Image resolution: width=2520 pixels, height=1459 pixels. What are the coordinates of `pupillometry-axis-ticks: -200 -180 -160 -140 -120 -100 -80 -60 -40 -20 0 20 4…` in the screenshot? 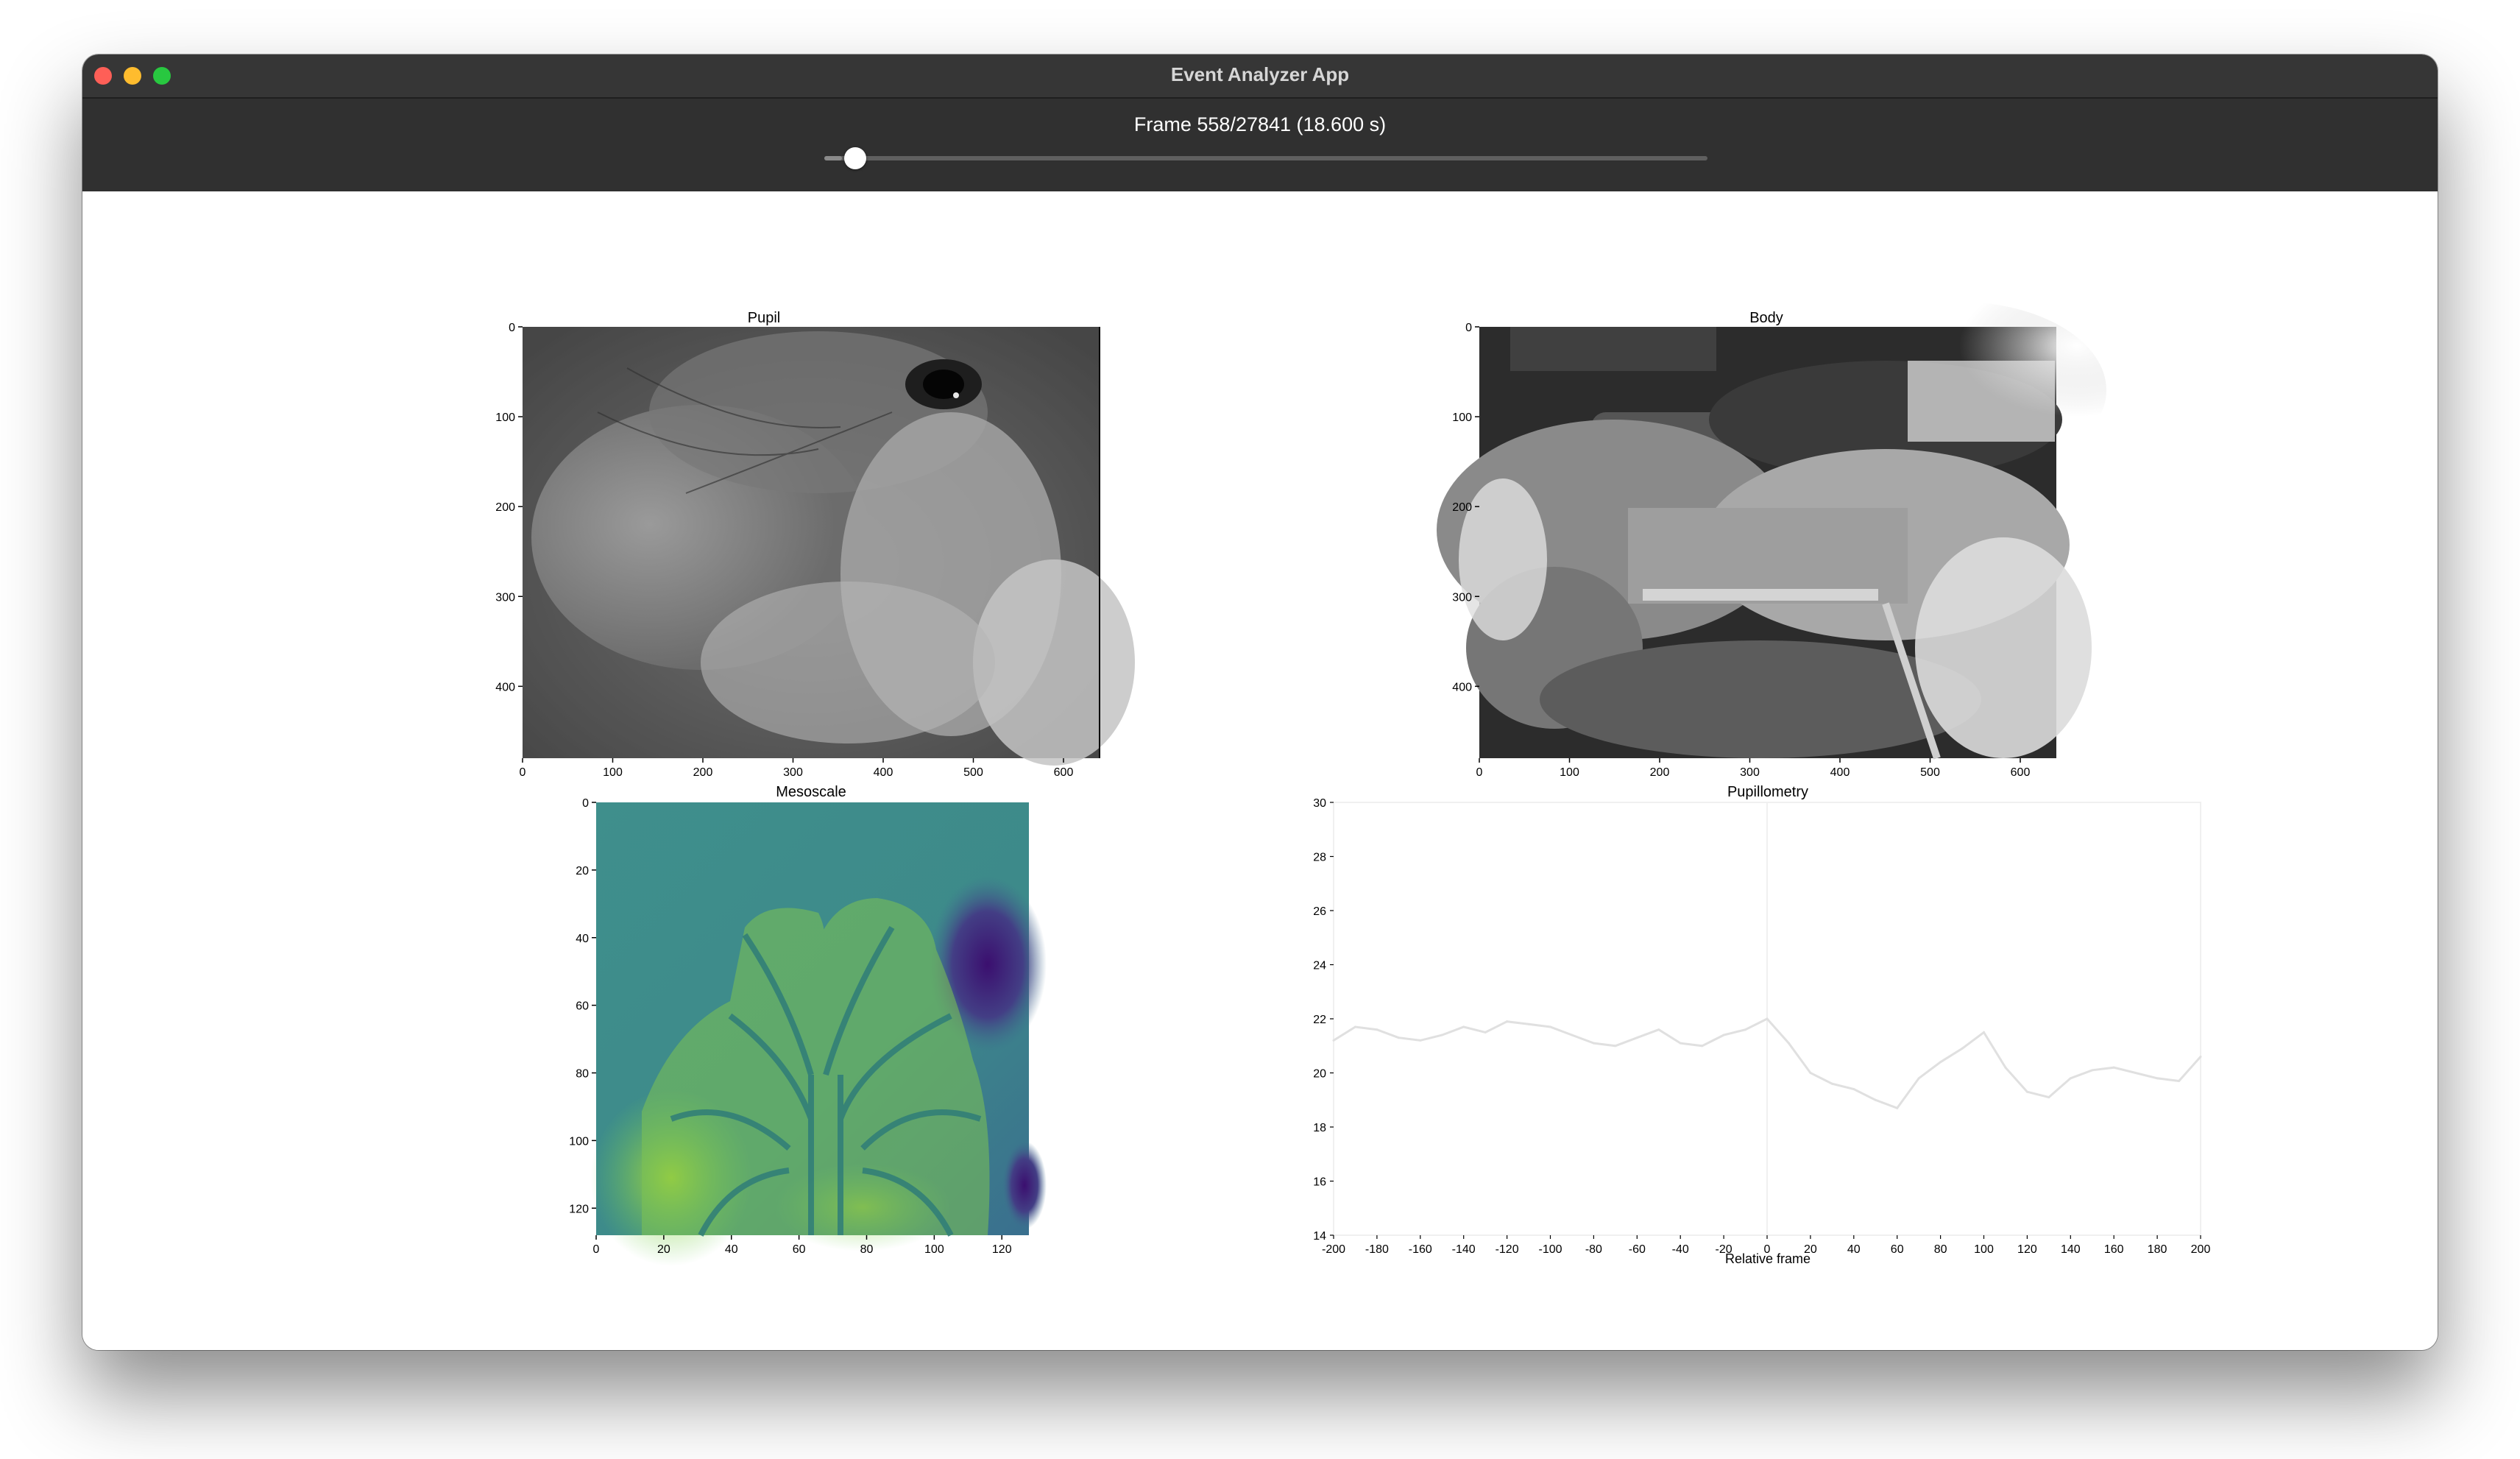 It's located at (1762, 1027).